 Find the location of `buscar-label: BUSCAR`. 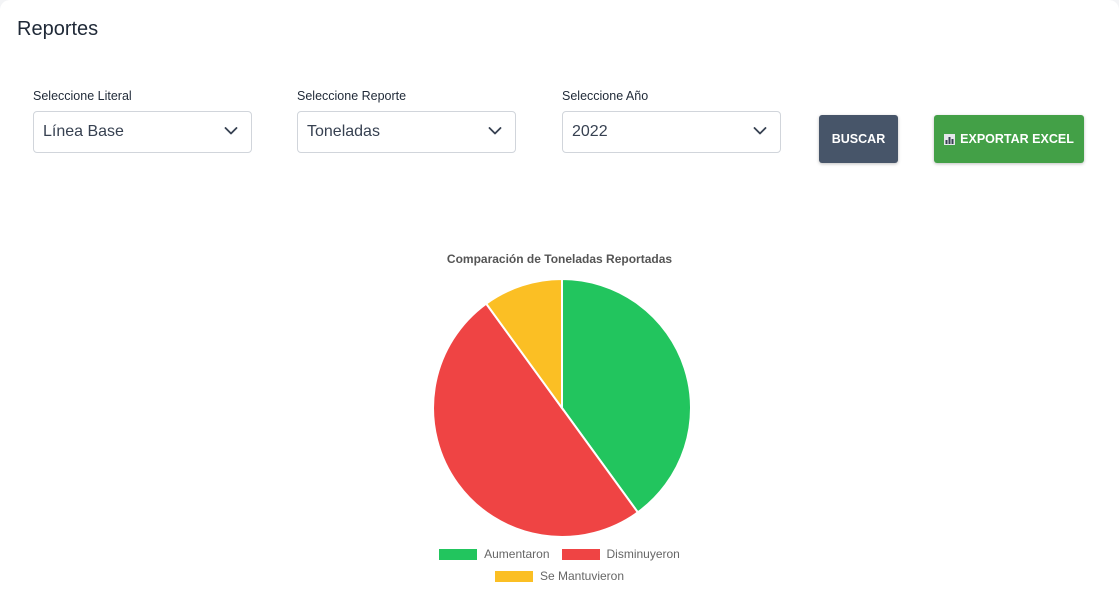

buscar-label: BUSCAR is located at coordinates (858, 139).